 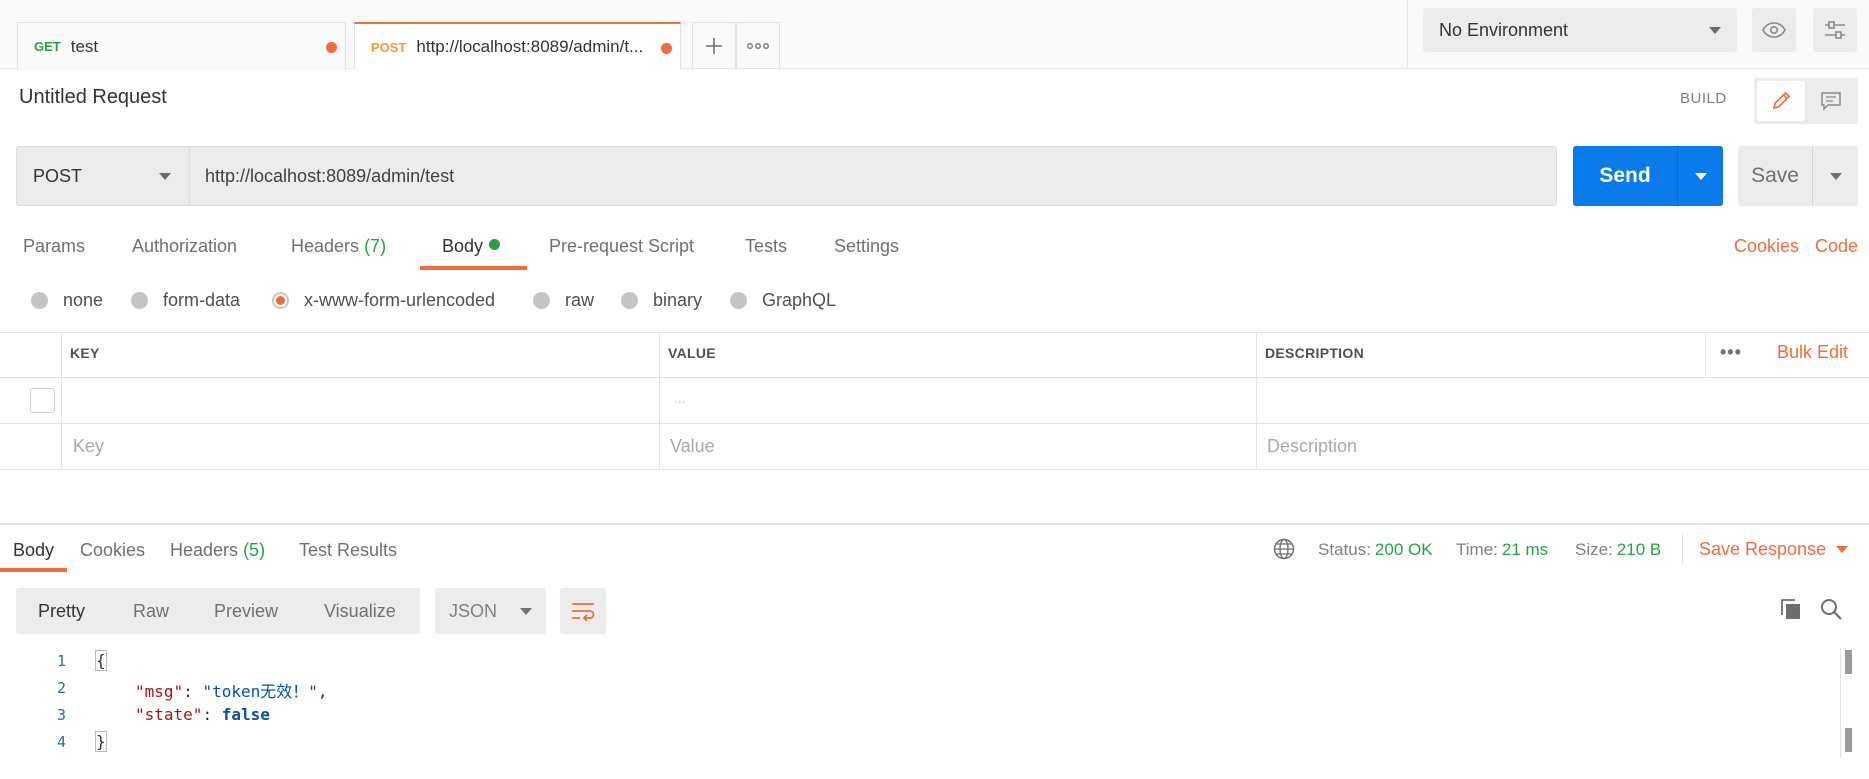 What do you see at coordinates (217, 550) in the screenshot?
I see `response-tab-headers: Headers (5)` at bounding box center [217, 550].